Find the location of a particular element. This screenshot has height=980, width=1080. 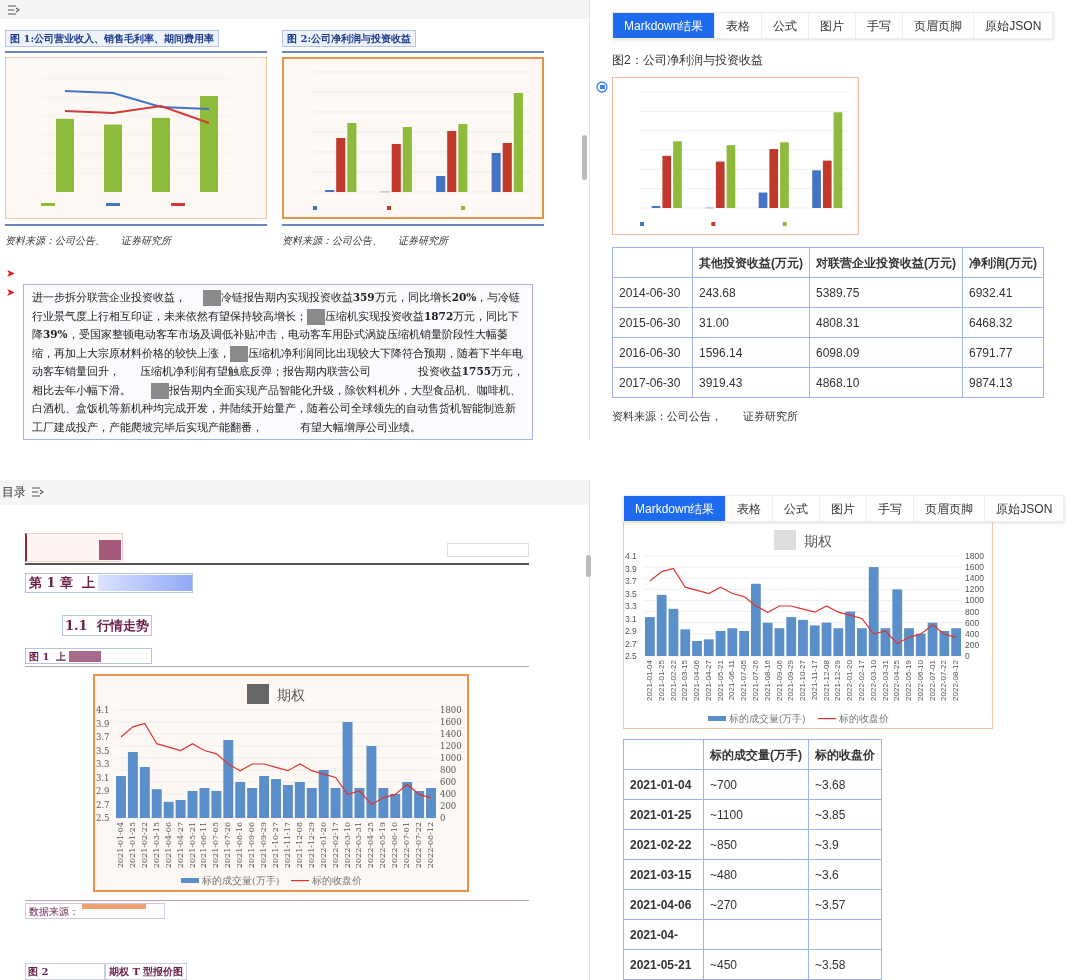

axis-date-label: 2021-06-11 is located at coordinates (204, 845).